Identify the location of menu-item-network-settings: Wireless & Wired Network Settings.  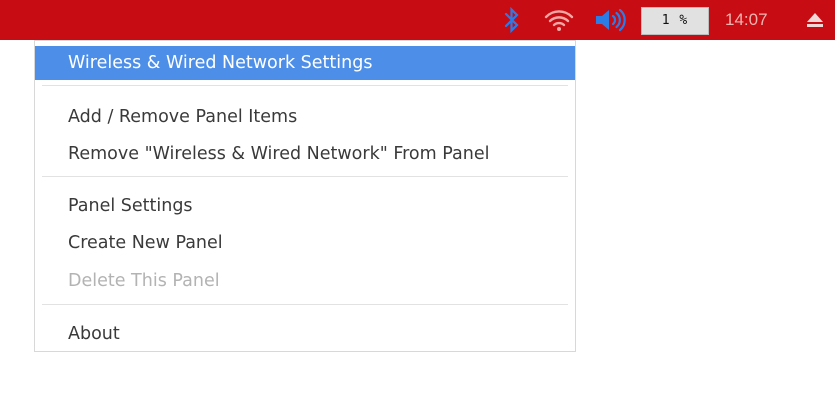
(305, 63).